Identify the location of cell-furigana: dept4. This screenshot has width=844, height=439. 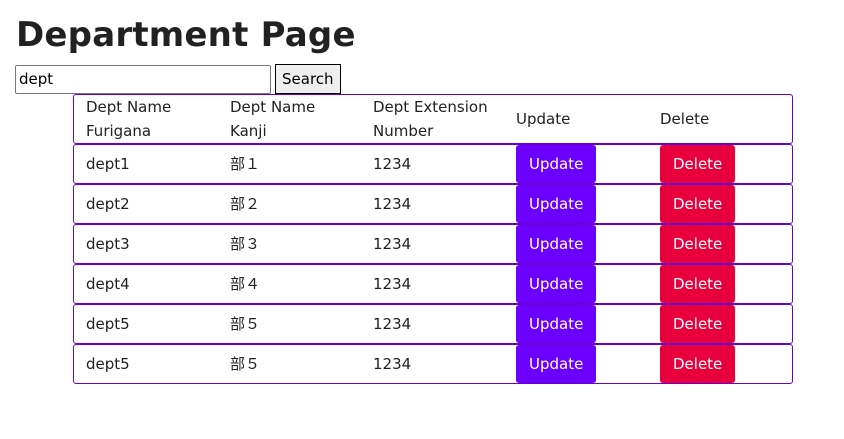
(108, 284).